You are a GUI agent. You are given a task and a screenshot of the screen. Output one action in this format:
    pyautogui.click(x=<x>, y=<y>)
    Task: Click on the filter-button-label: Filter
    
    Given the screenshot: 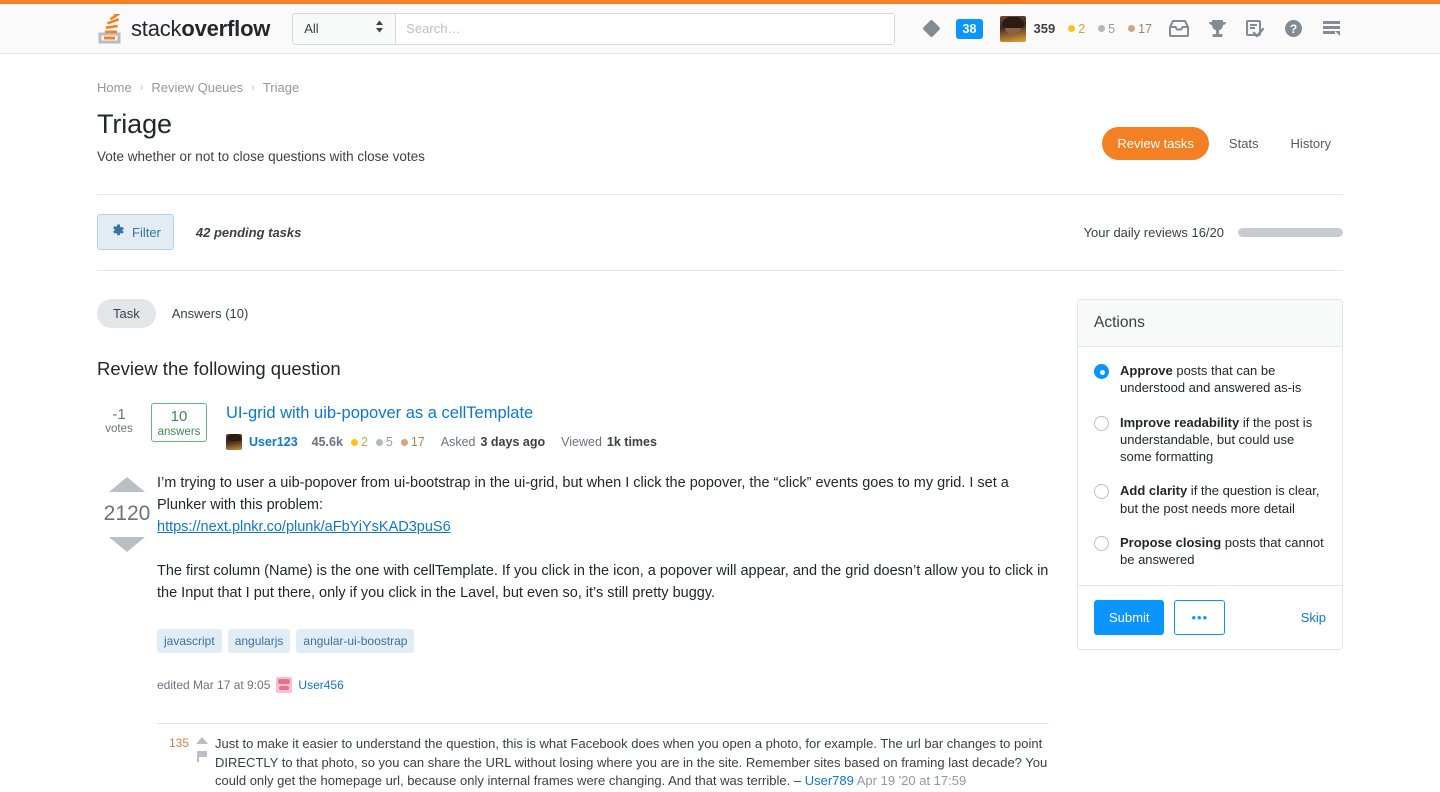 What is the action you would take?
    pyautogui.click(x=146, y=232)
    